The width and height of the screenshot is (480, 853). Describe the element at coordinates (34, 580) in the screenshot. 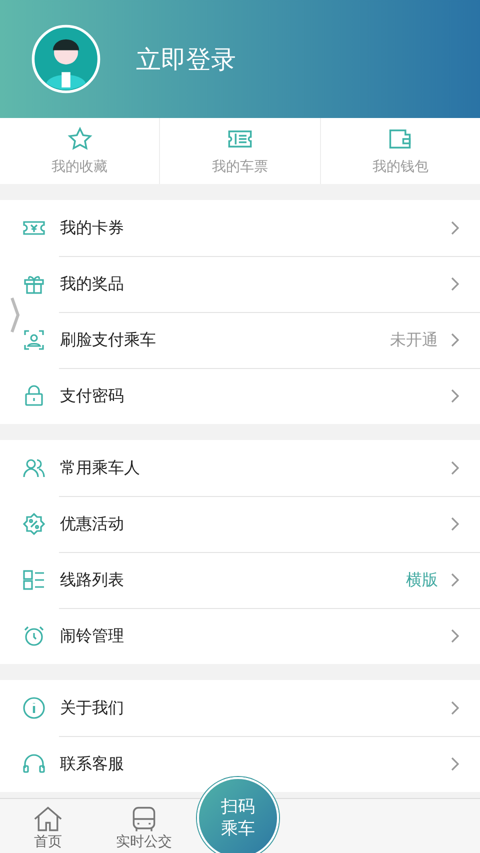

I see `list-icon` at that location.